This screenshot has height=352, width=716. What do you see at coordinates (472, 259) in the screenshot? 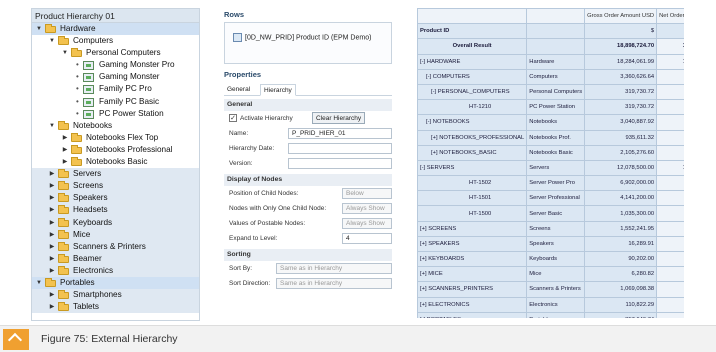
I see `grid-row-key: [+] KEYBOARDS` at bounding box center [472, 259].